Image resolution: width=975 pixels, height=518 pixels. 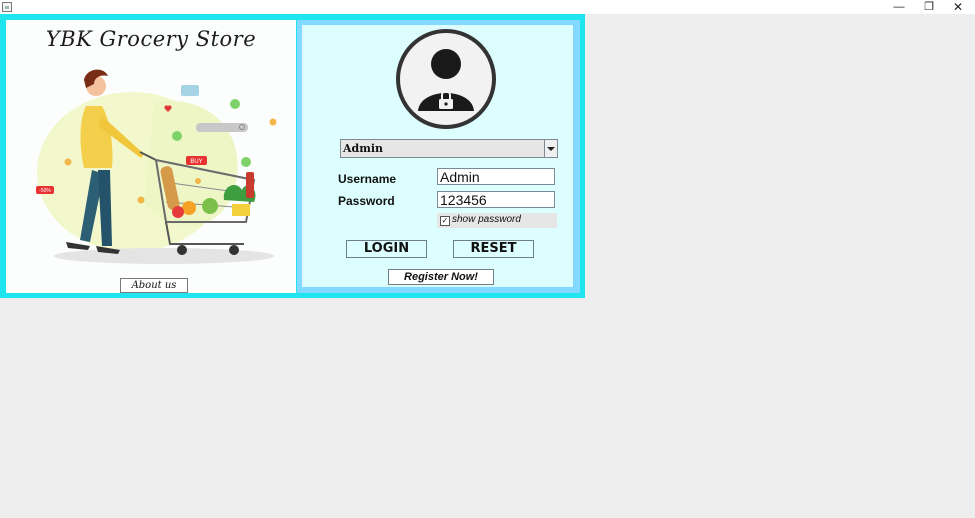 What do you see at coordinates (449, 148) in the screenshot?
I see `role-select: Admin` at bounding box center [449, 148].